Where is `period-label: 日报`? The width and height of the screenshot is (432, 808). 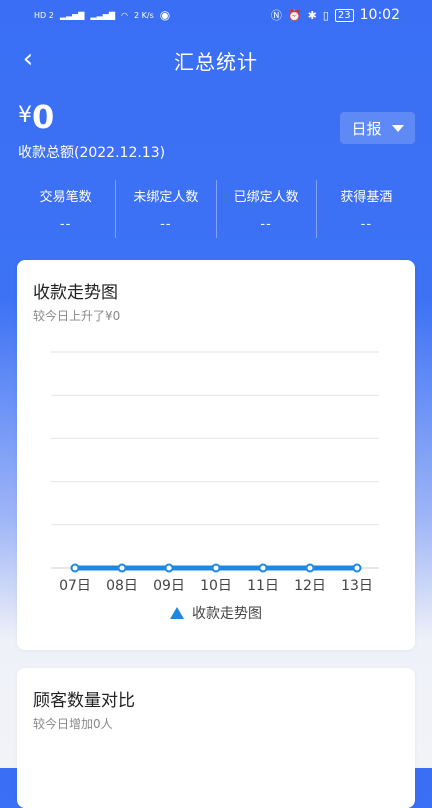
period-label: 日报 is located at coordinates (366, 128).